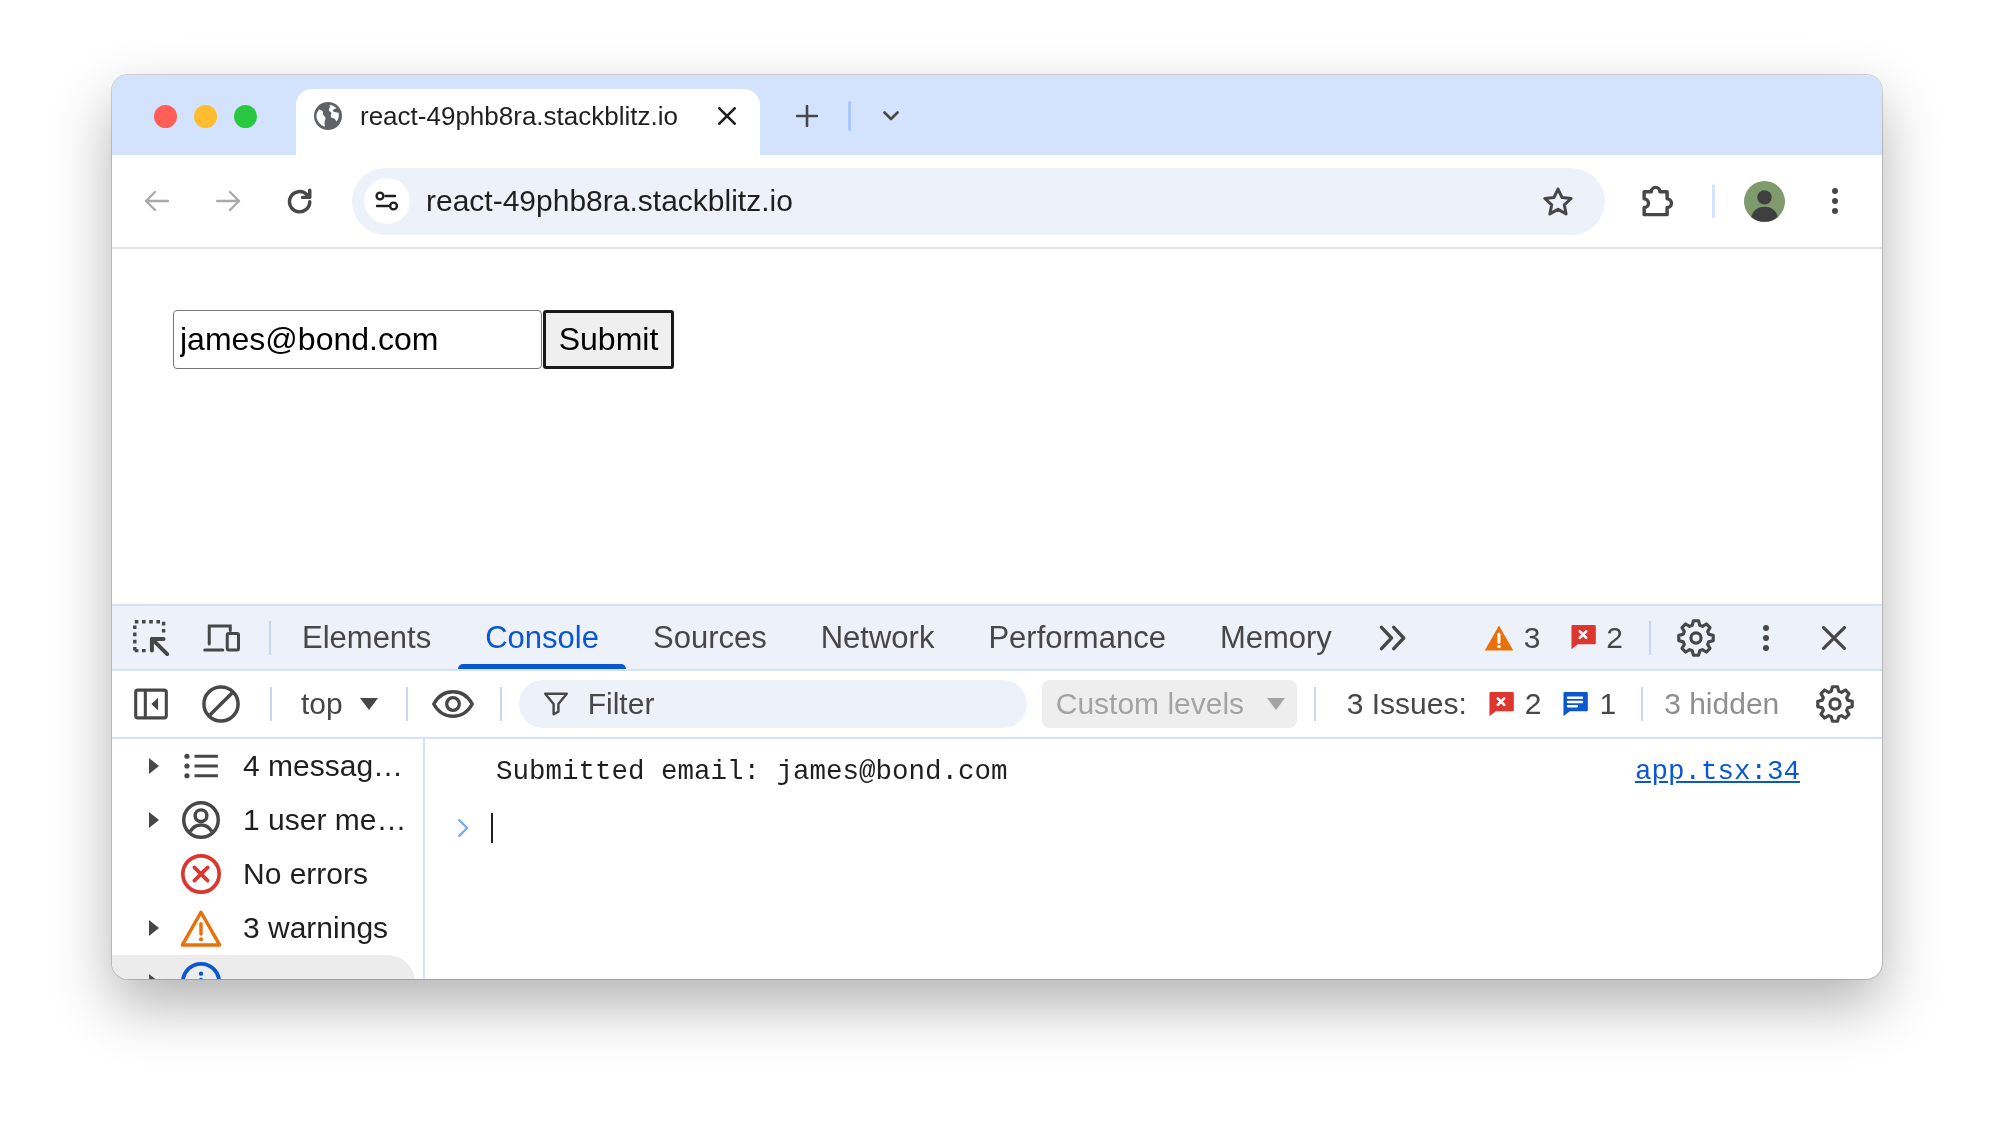 Image resolution: width=1994 pixels, height=1128 pixels. I want to click on submit-button: Submit, so click(608, 339).